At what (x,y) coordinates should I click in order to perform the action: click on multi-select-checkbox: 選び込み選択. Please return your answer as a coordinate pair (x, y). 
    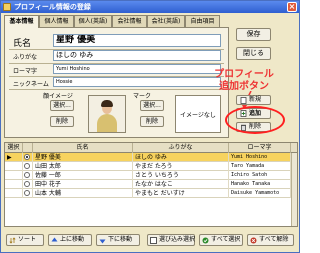
    Looking at the image, I should click on (171, 240).